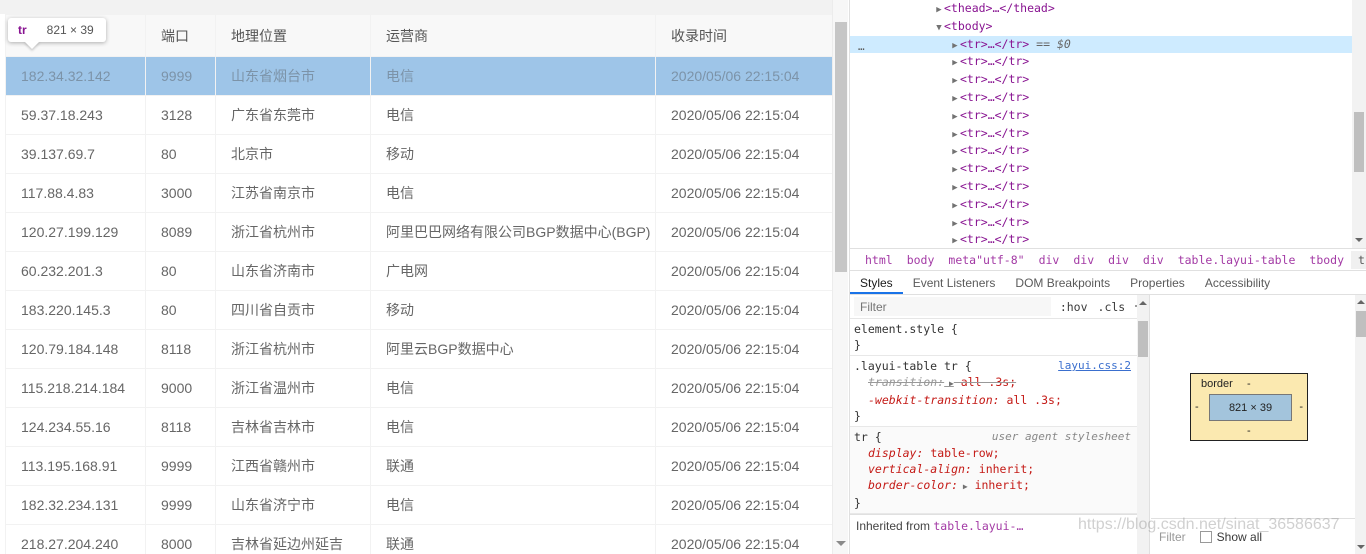 This screenshot has height=554, width=1366. I want to click on breadcrumb-item-4: div, so click(1083, 260).